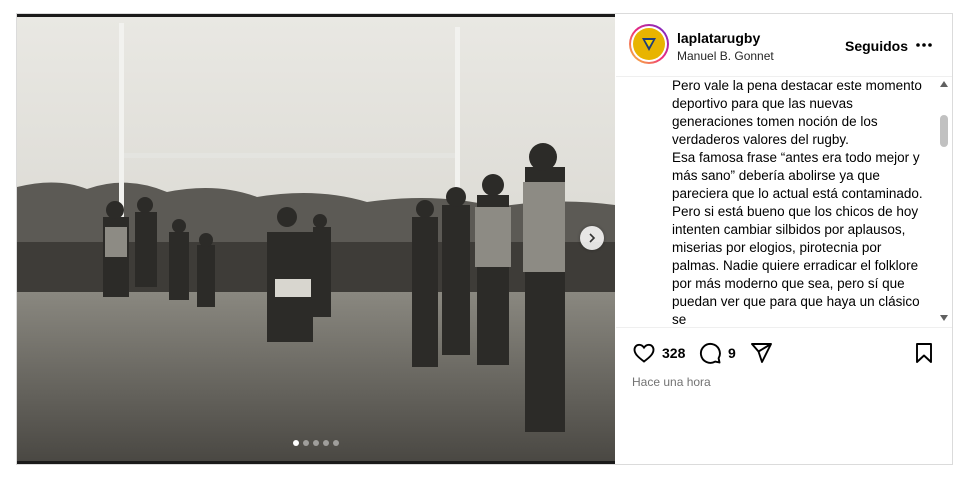  Describe the element at coordinates (944, 202) in the screenshot. I see `caption-scrollbar` at that location.